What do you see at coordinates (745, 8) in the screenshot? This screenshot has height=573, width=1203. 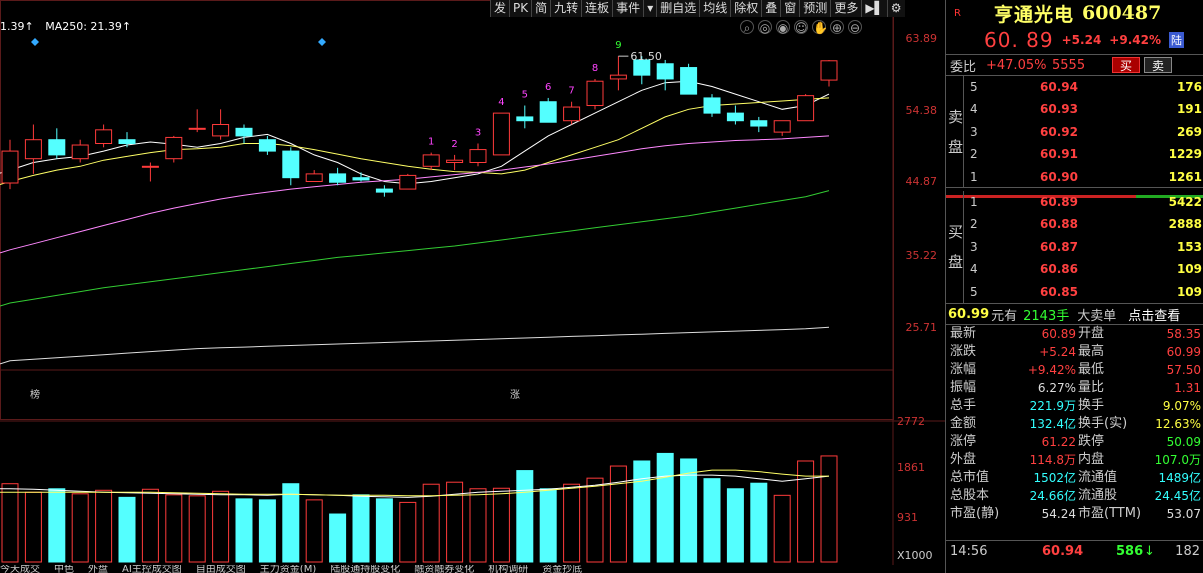 I see `toolbar-item: 除权` at bounding box center [745, 8].